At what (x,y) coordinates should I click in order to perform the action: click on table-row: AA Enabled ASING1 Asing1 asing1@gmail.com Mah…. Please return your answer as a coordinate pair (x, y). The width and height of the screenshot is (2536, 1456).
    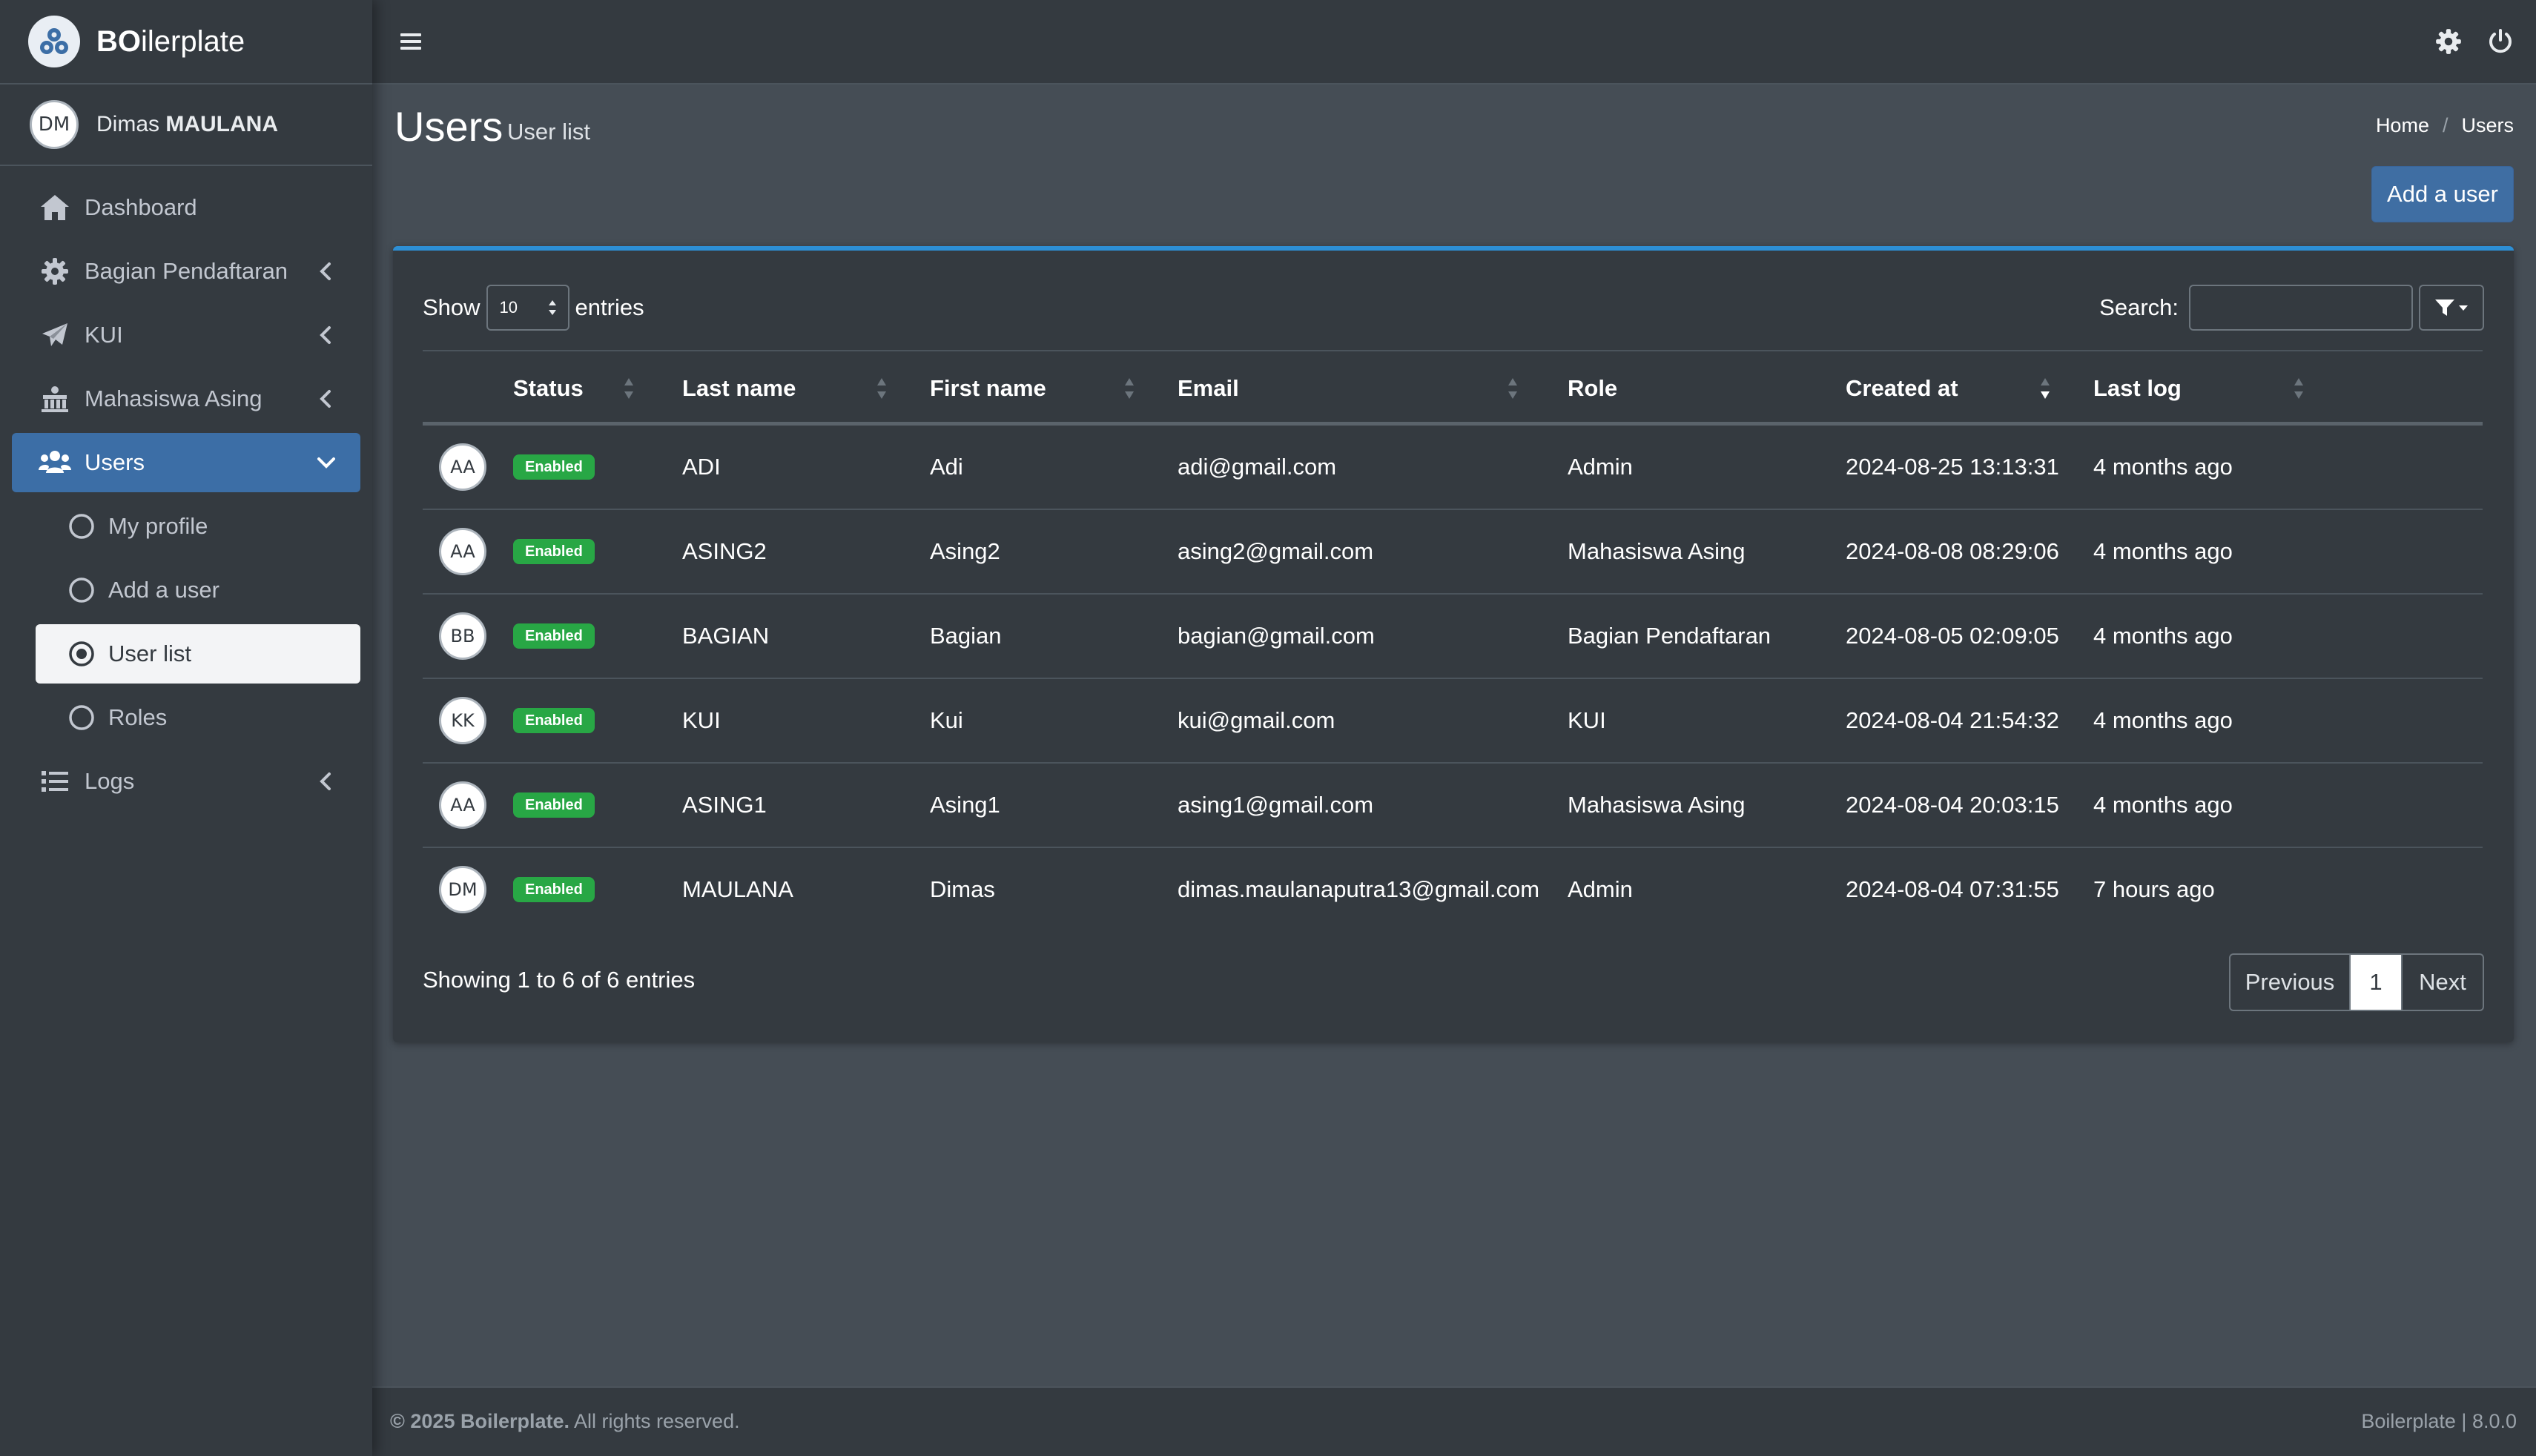
    Looking at the image, I should click on (1453, 806).